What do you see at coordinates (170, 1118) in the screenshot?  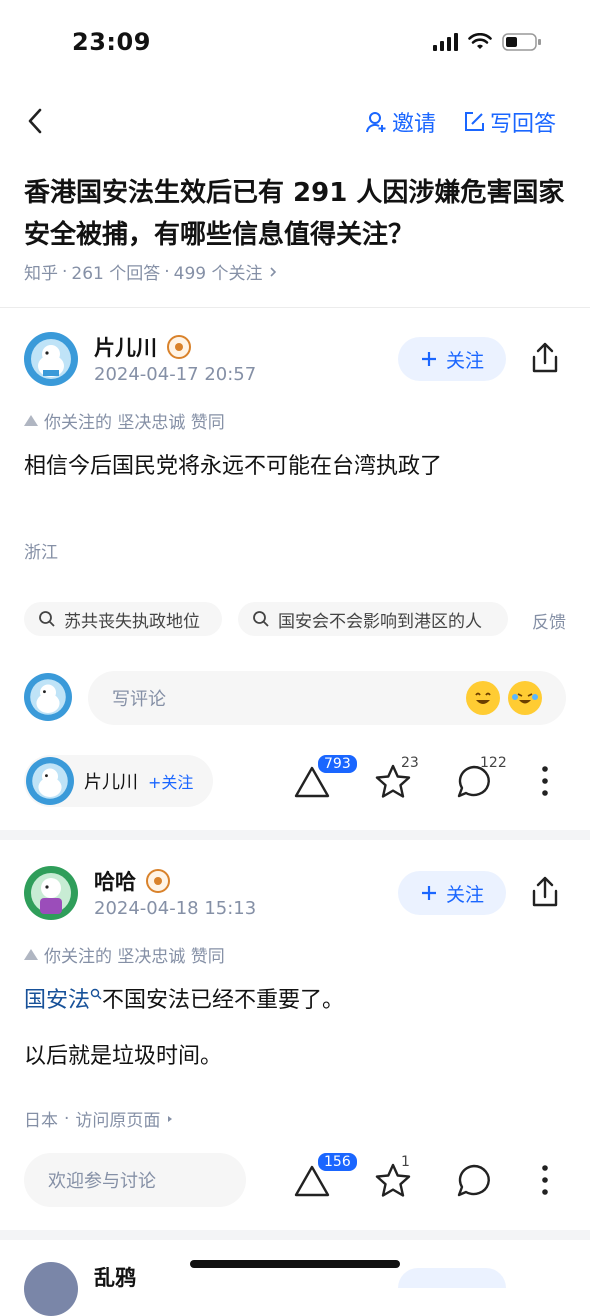 I see `caret-right-icon` at bounding box center [170, 1118].